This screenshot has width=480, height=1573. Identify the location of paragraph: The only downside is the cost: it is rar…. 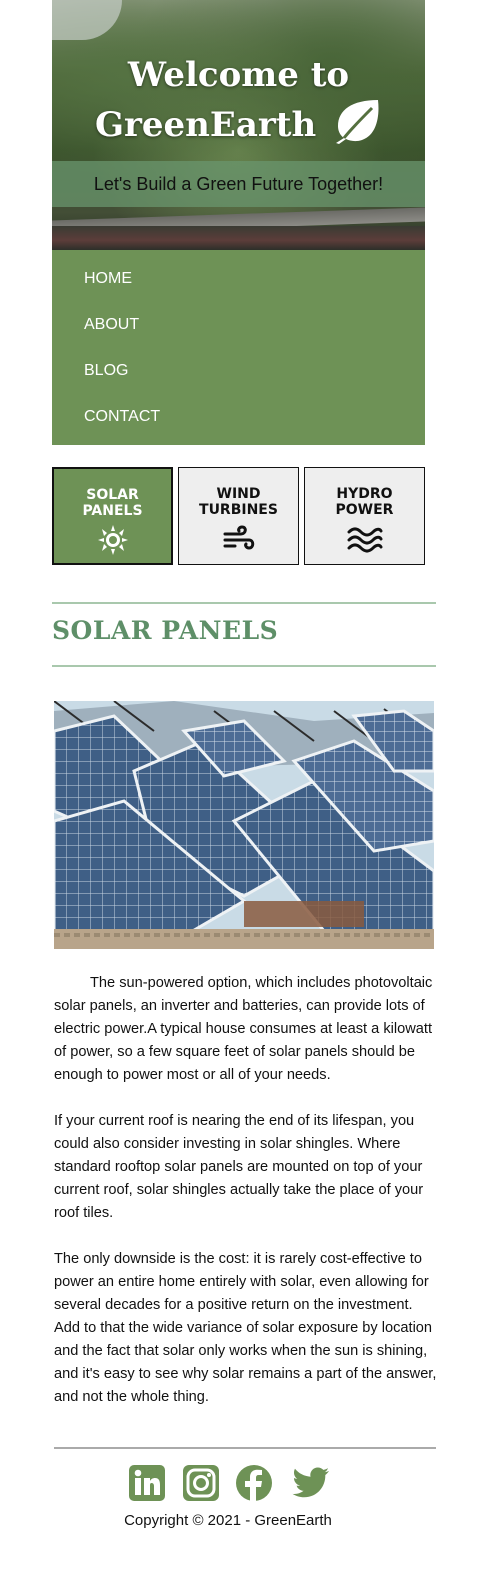
(245, 1328).